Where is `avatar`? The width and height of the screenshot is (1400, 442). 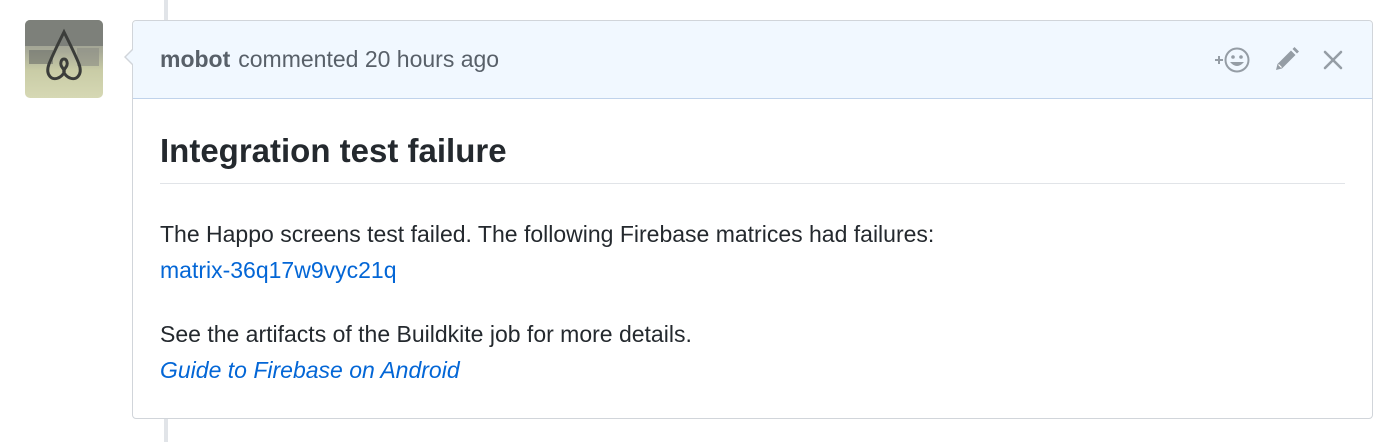
avatar is located at coordinates (64, 59).